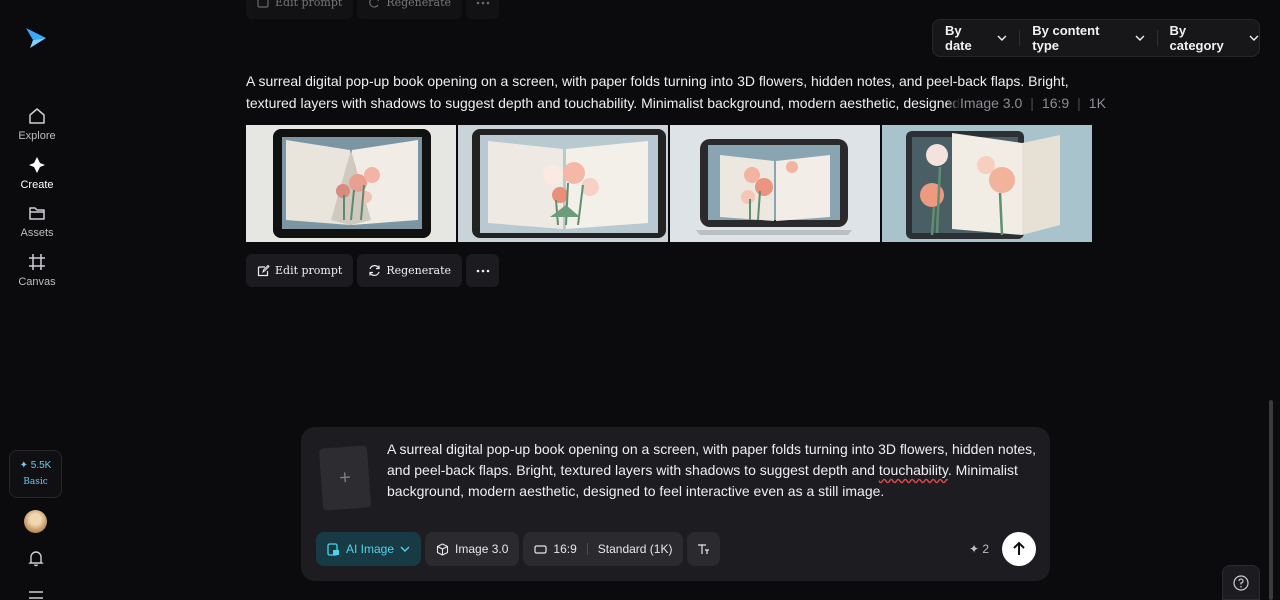  Describe the element at coordinates (669, 183) in the screenshot. I see `generated-images` at that location.